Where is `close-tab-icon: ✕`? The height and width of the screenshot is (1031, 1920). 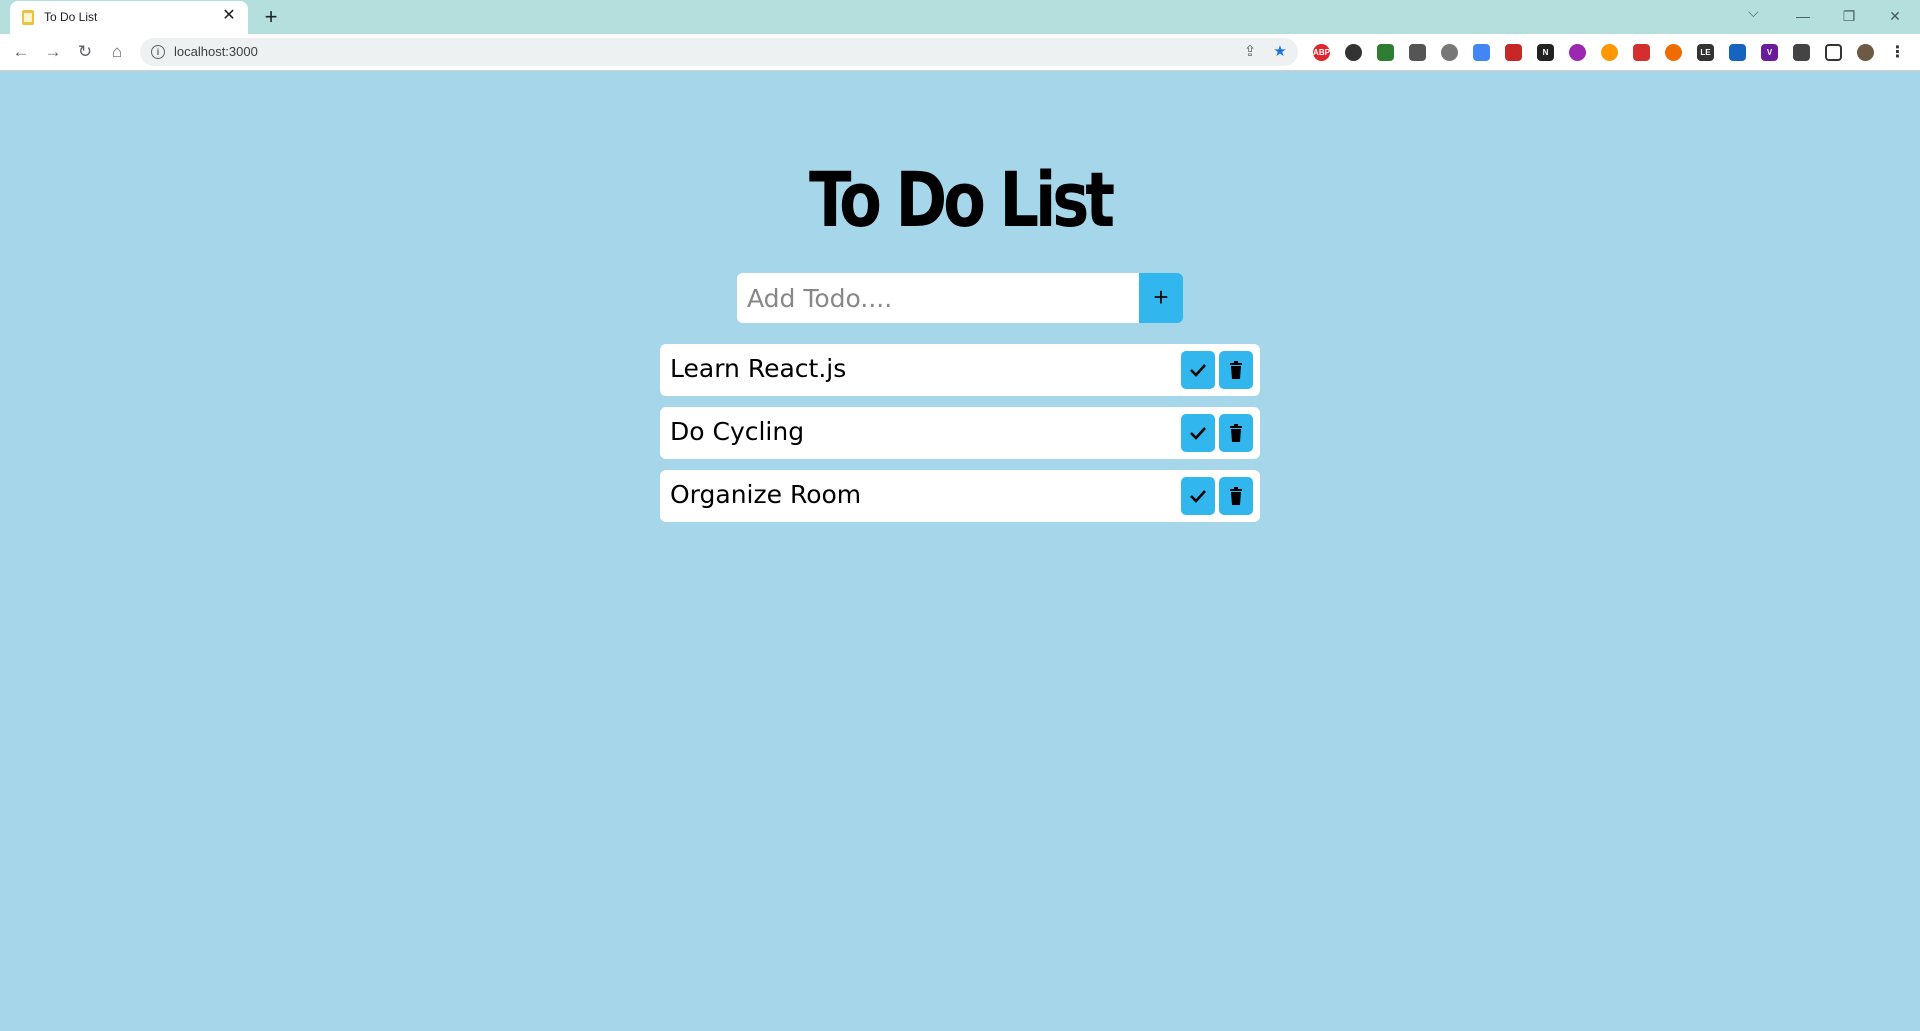
close-tab-icon: ✕ is located at coordinates (229, 16).